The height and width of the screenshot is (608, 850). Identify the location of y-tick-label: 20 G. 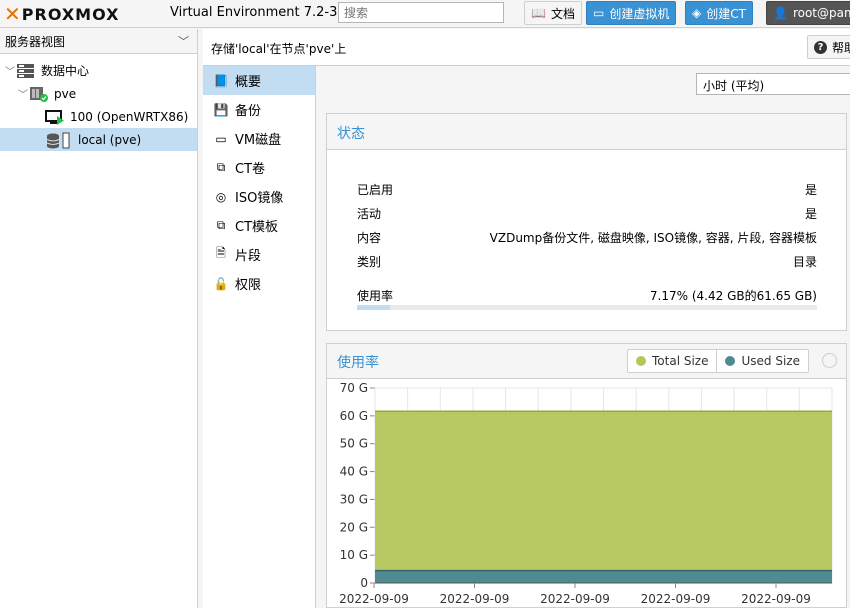
(354, 527).